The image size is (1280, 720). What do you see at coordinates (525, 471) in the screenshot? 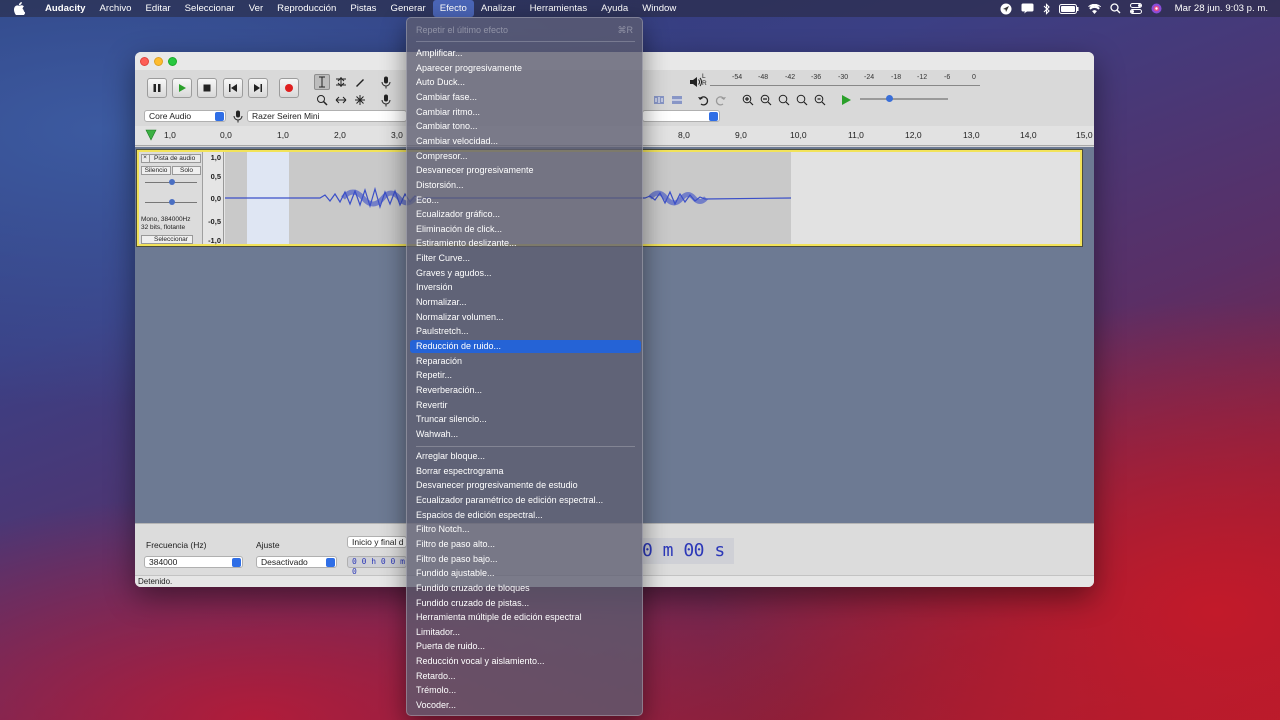
I see `effect-menu-item: Borrar espectrograma` at bounding box center [525, 471].